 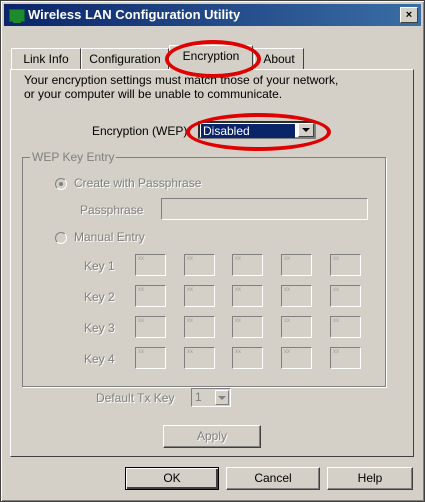 What do you see at coordinates (248, 131) in the screenshot?
I see `encryption-selected-value: Disabled` at bounding box center [248, 131].